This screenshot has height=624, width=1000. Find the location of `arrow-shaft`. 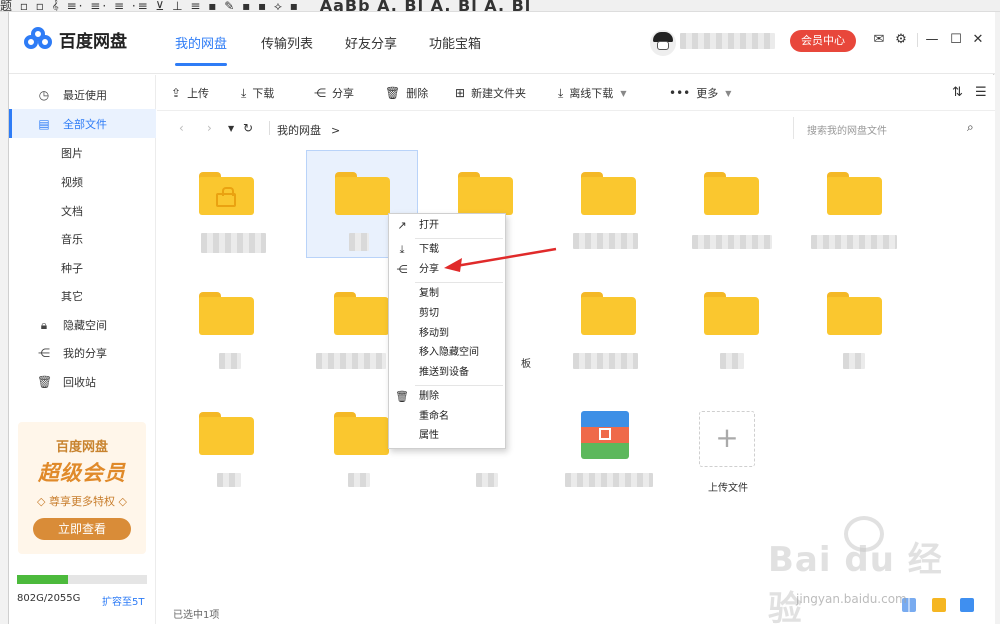

arrow-shaft is located at coordinates (506, 257).